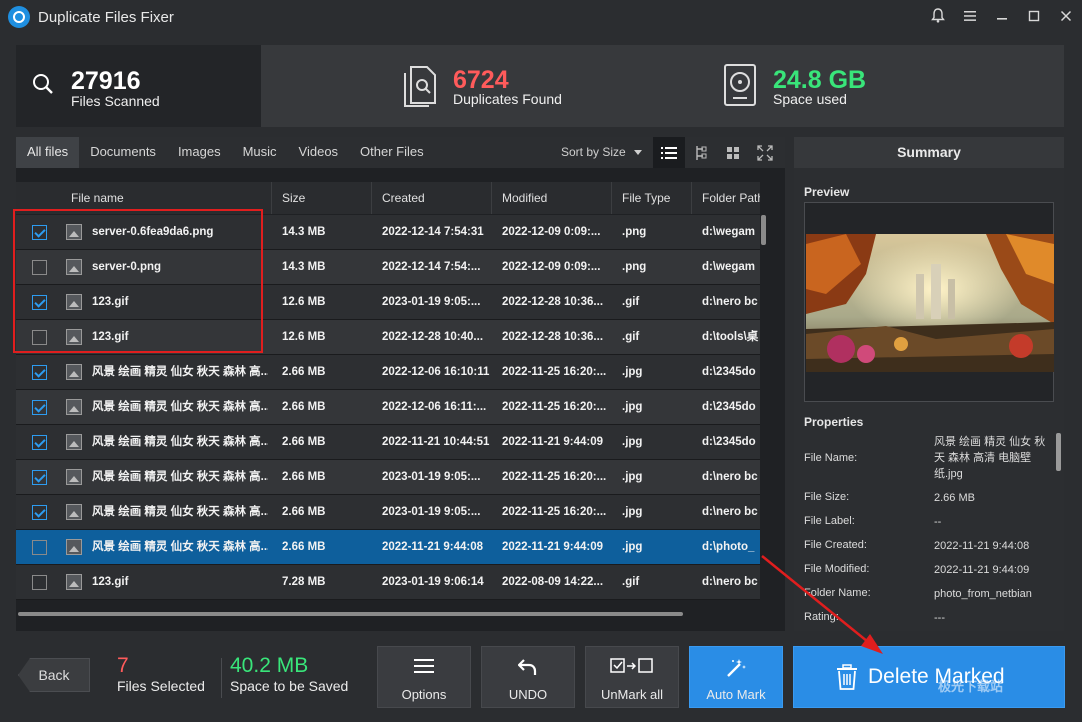  Describe the element at coordinates (822, 604) in the screenshot. I see `annotation-arrow` at that location.